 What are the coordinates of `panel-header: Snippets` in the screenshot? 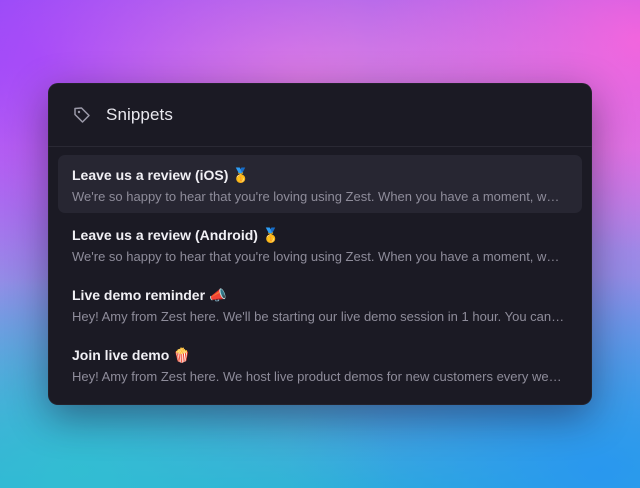 It's located at (320, 115).